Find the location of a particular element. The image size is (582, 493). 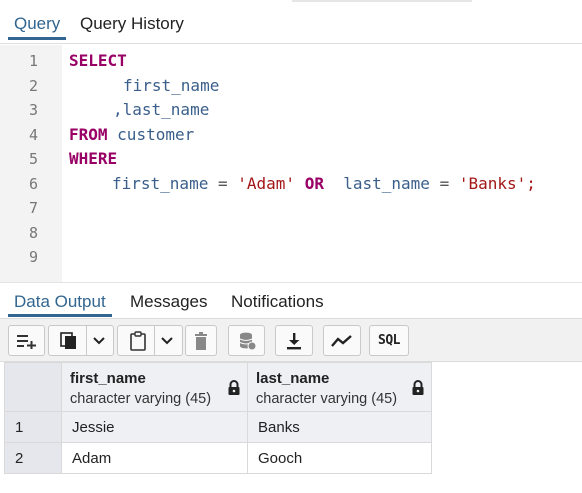

save-data-button is located at coordinates (246, 340).